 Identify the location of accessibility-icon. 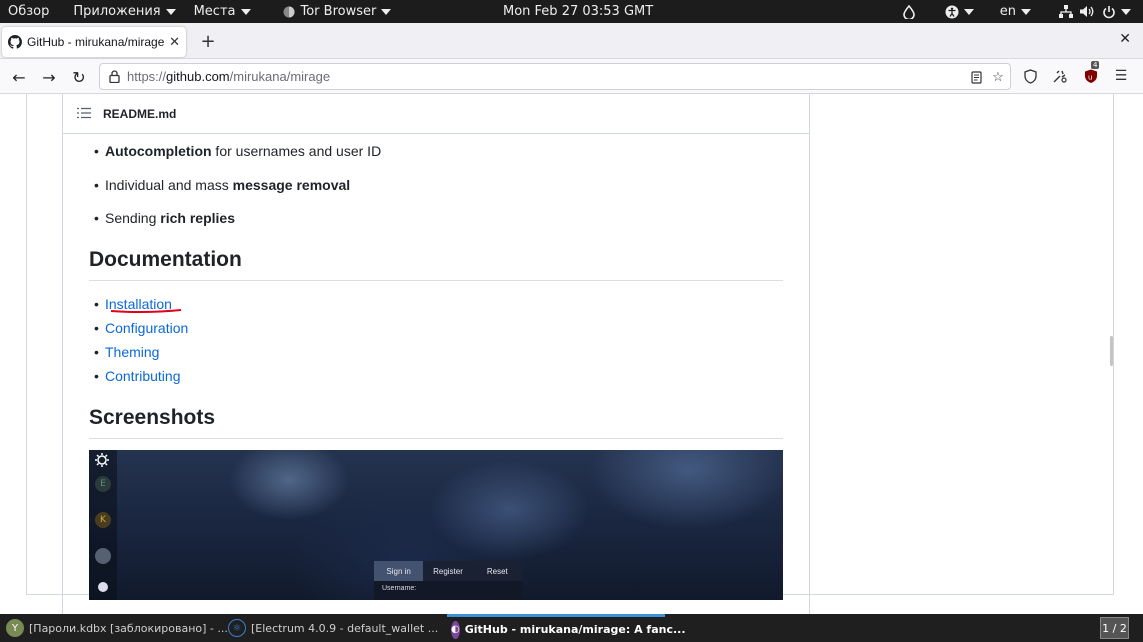
(952, 11).